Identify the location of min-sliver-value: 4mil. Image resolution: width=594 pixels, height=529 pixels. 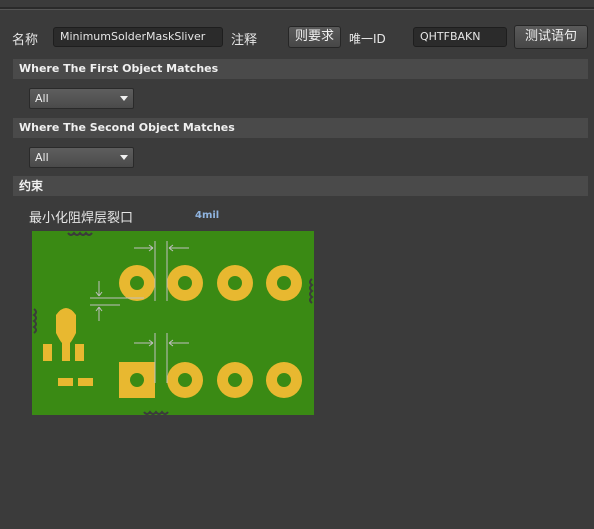
(207, 215).